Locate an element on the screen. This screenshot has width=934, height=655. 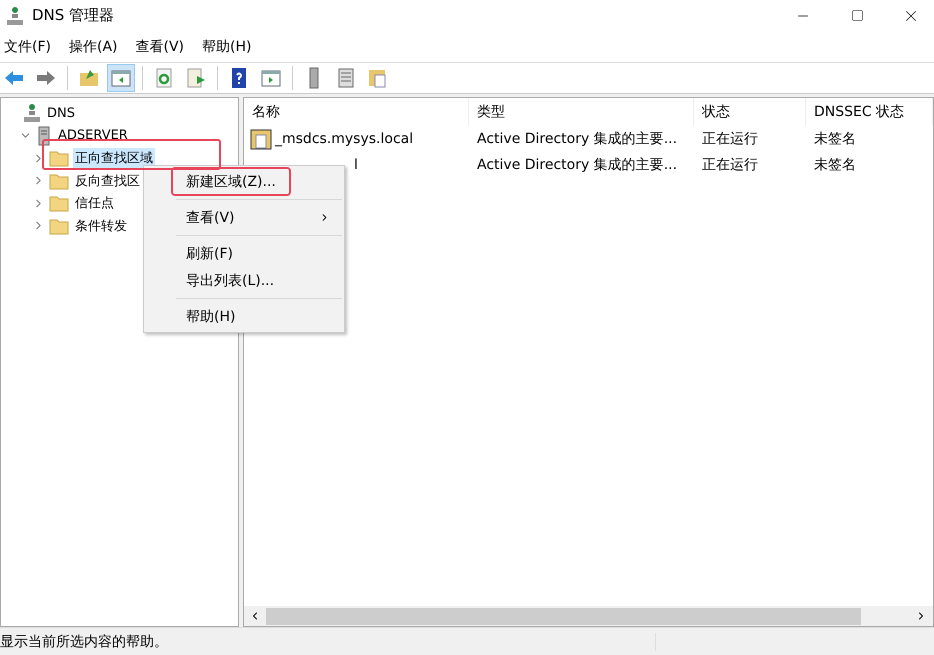
tree-item: 条件转发 is located at coordinates (101, 226).